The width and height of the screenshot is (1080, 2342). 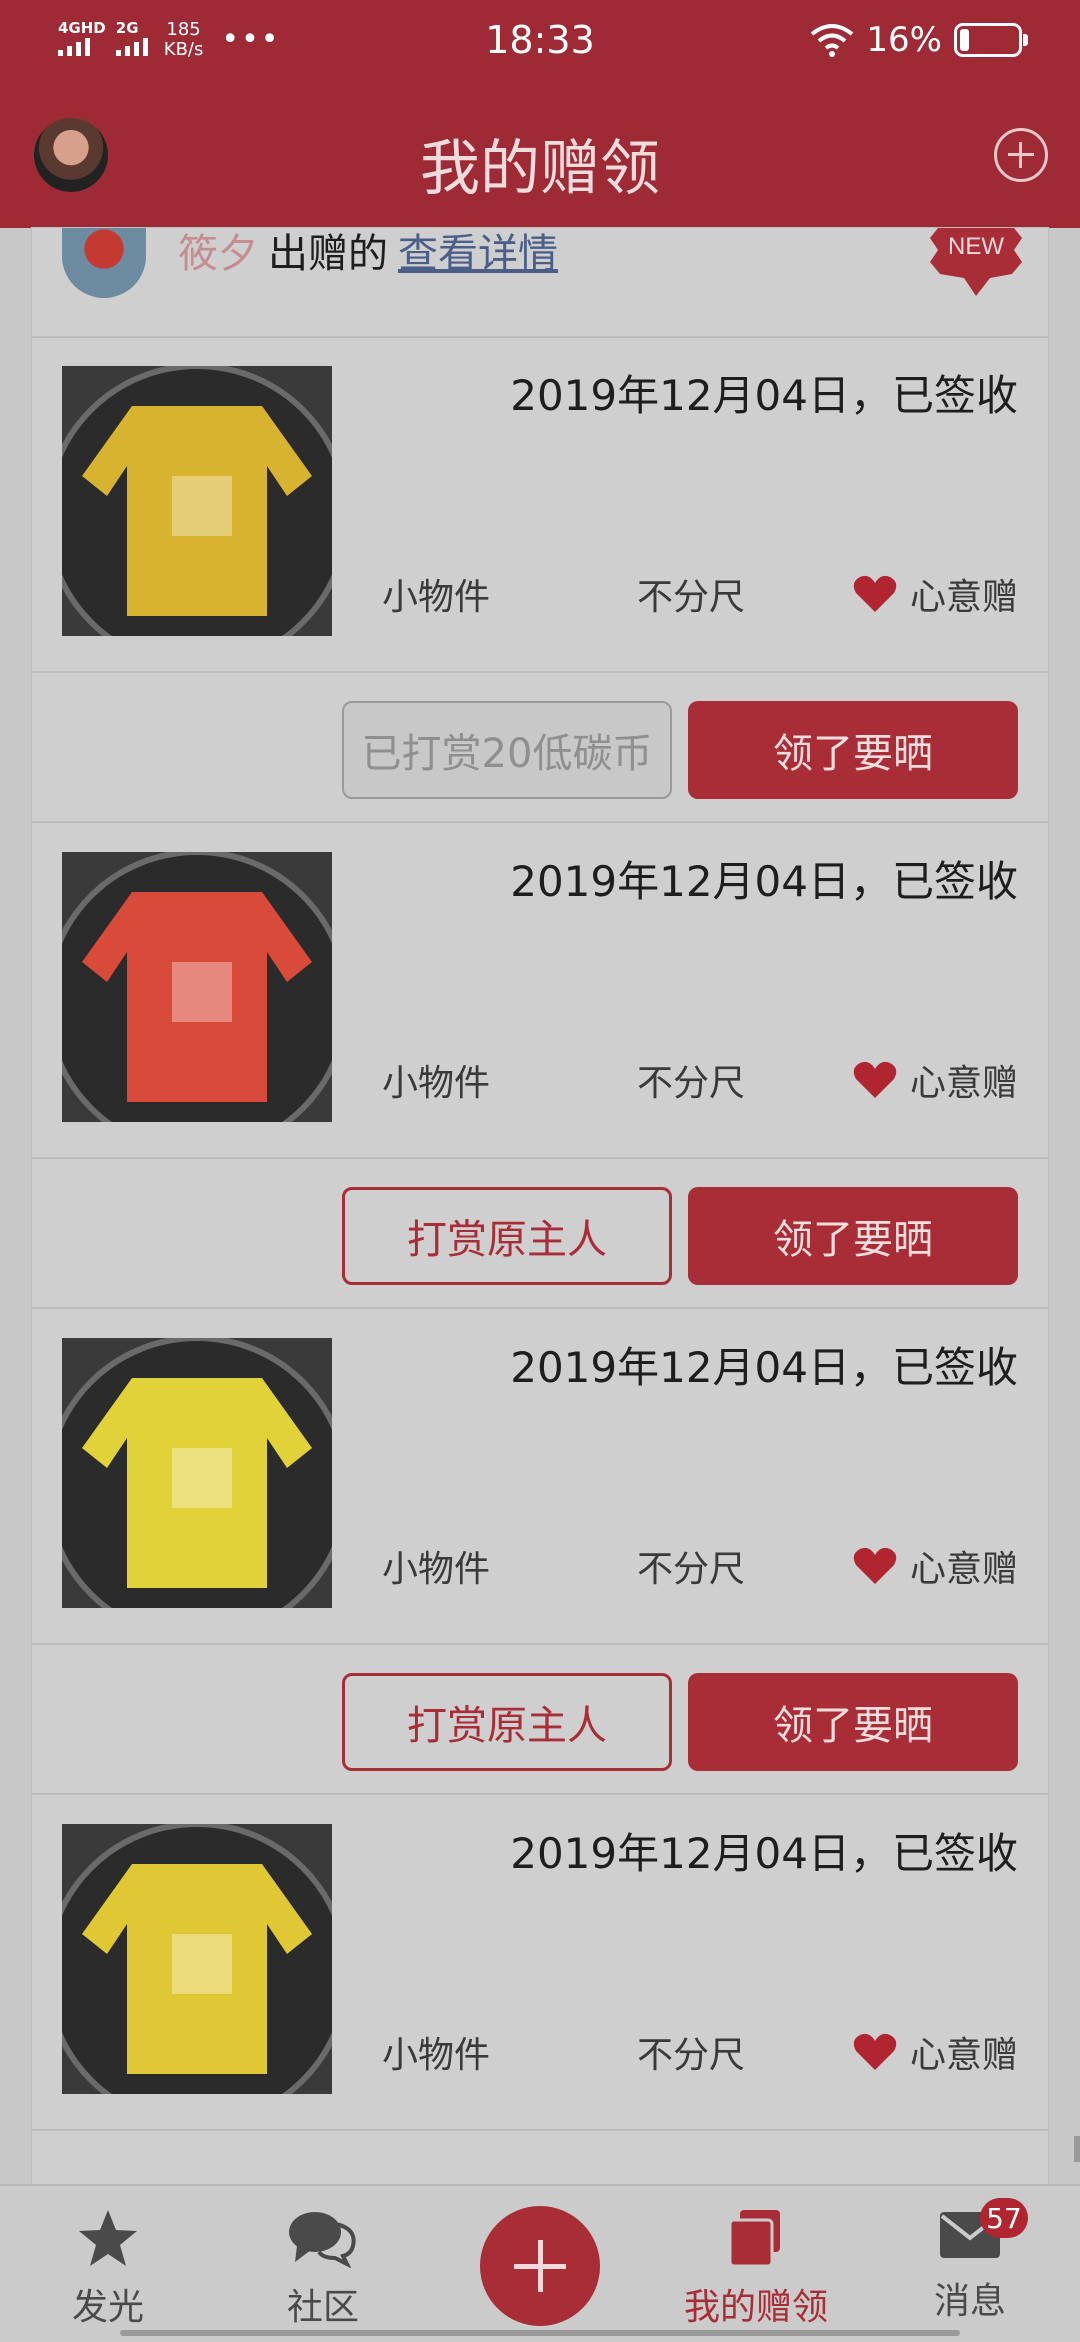 I want to click on giver-avatar, so click(x=104, y=263).